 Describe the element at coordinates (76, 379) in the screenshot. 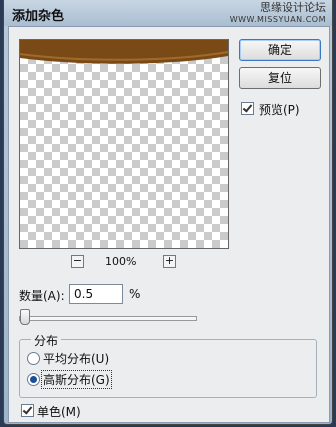

I see `gaussian-label: 高斯分布(G)` at that location.